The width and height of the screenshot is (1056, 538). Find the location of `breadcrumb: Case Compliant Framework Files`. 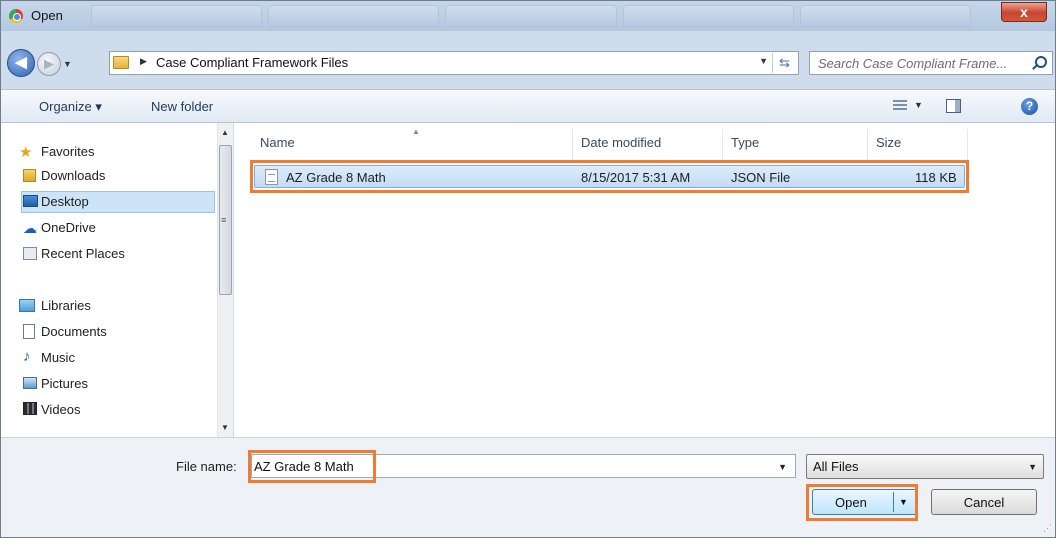

breadcrumb: Case Compliant Framework Files is located at coordinates (252, 62).